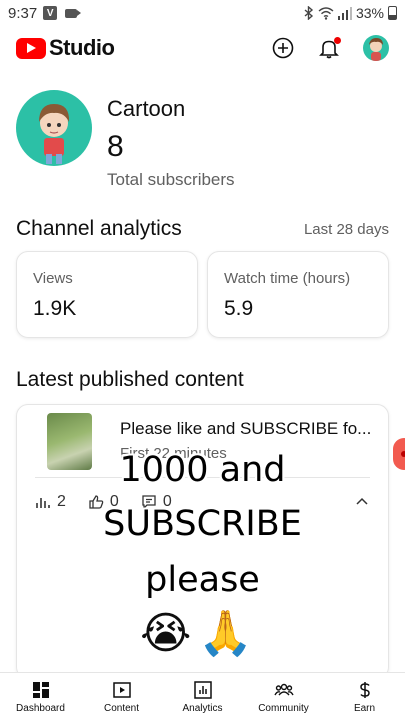 Image resolution: width=405 pixels, height=720 pixels. I want to click on views-value: 1.9K, so click(55, 308).